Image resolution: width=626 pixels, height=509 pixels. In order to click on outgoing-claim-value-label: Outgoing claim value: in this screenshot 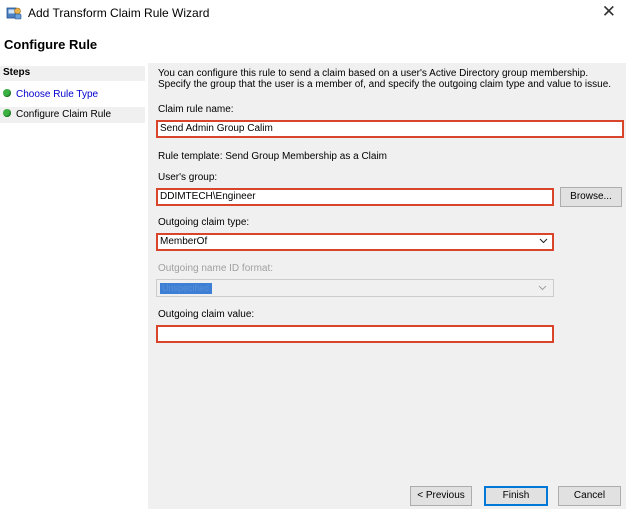, I will do `click(206, 314)`.